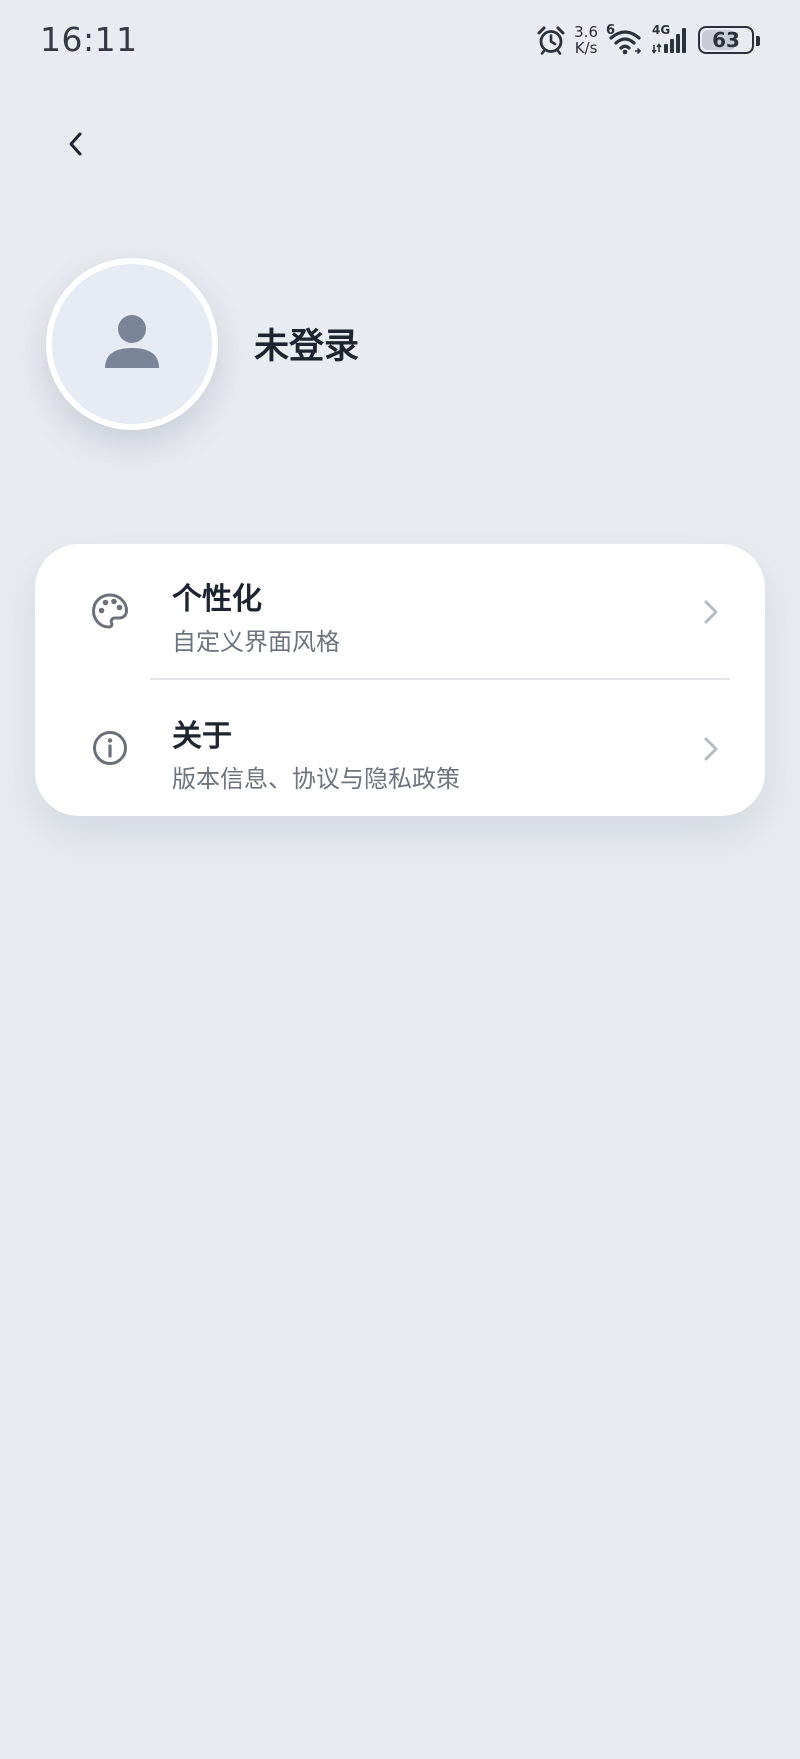 The height and width of the screenshot is (1759, 800). I want to click on wifi-label: 6, so click(611, 30).